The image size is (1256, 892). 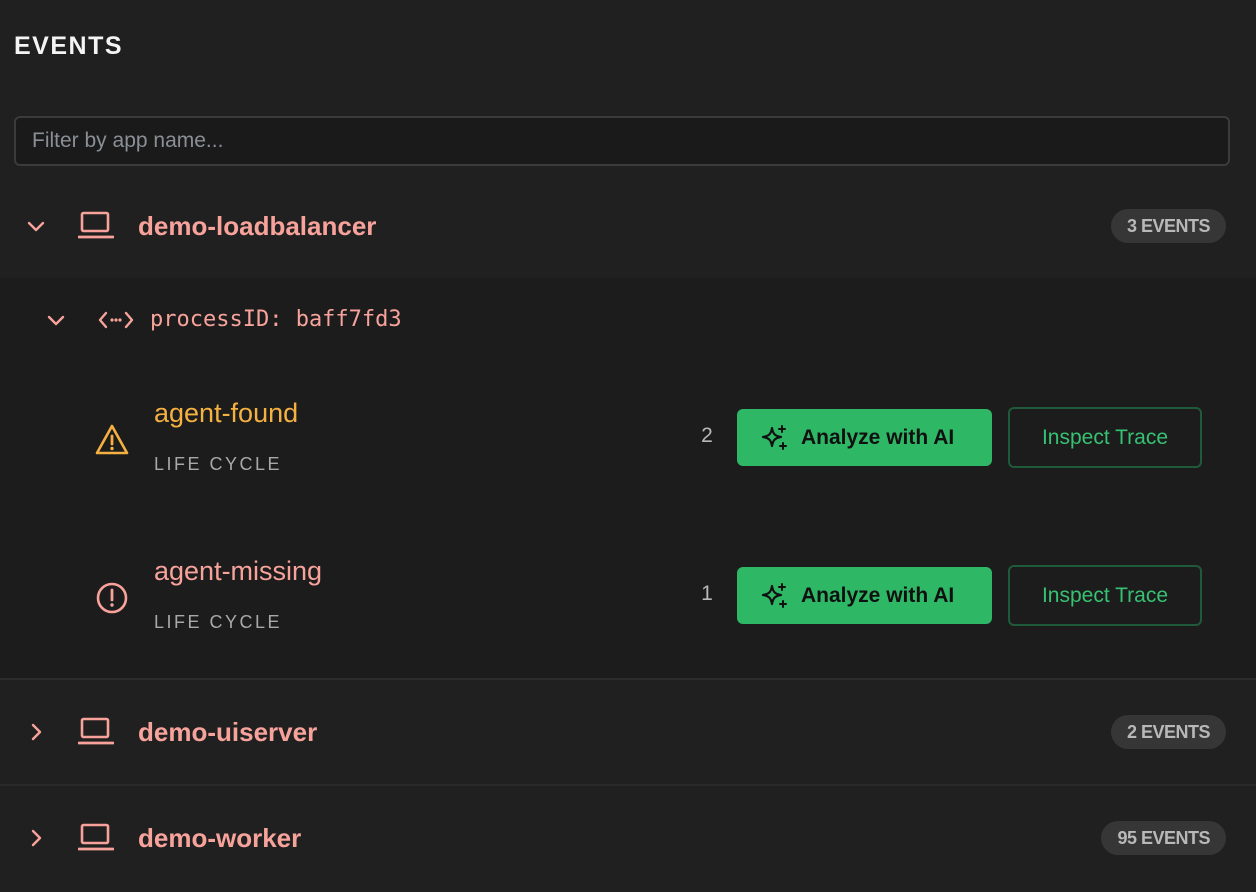 What do you see at coordinates (1168, 732) in the screenshot?
I see `event-count-badge: 2 EVENTS` at bounding box center [1168, 732].